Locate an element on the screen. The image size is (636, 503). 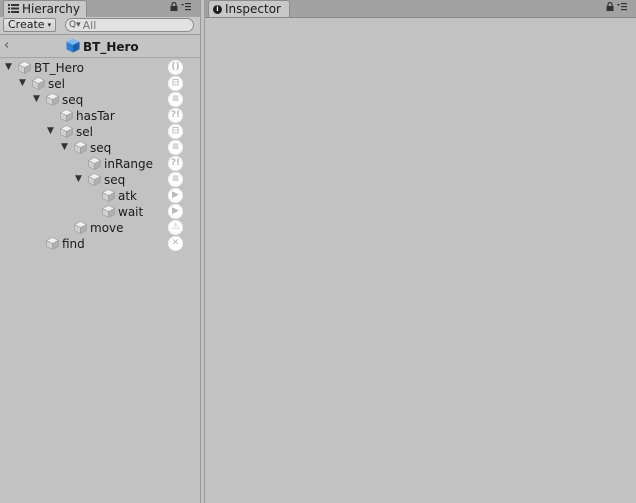
create-button-label: Create is located at coordinates (26, 24).